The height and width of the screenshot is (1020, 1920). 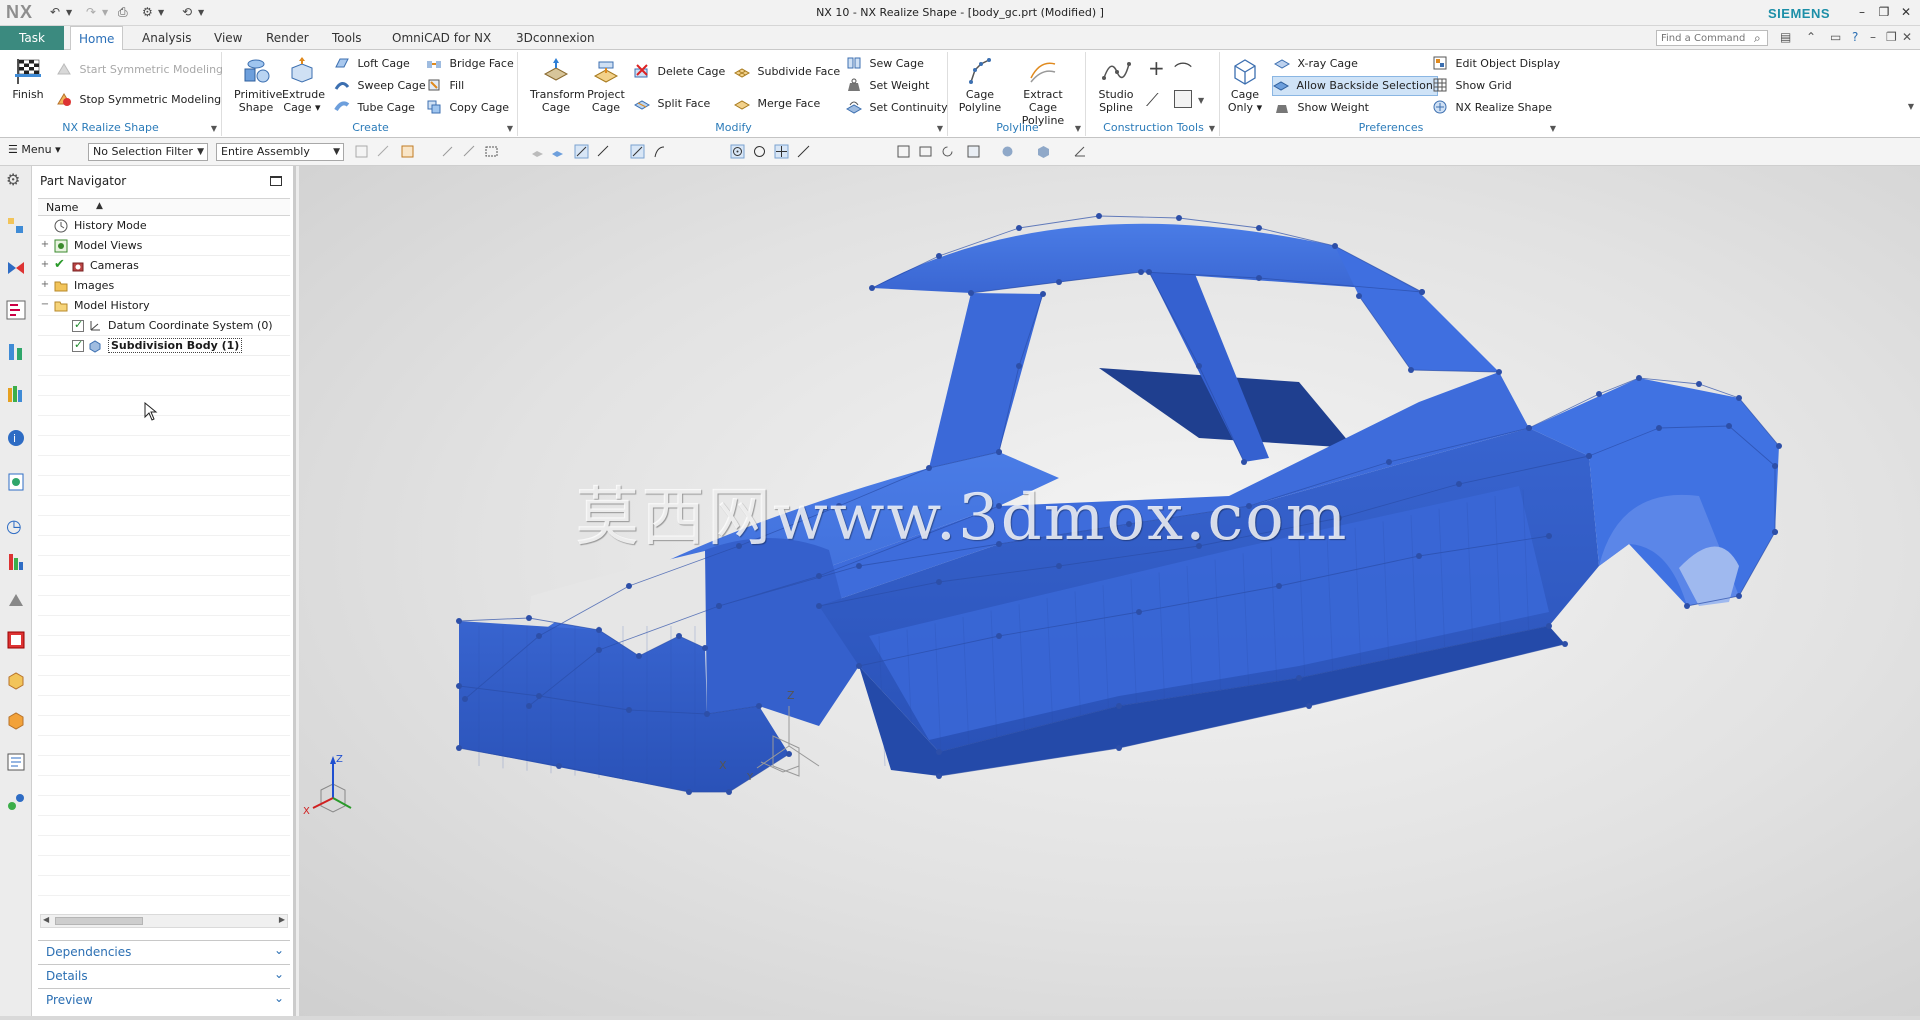 What do you see at coordinates (16, 600) in the screenshot?
I see `process-studio-icon` at bounding box center [16, 600].